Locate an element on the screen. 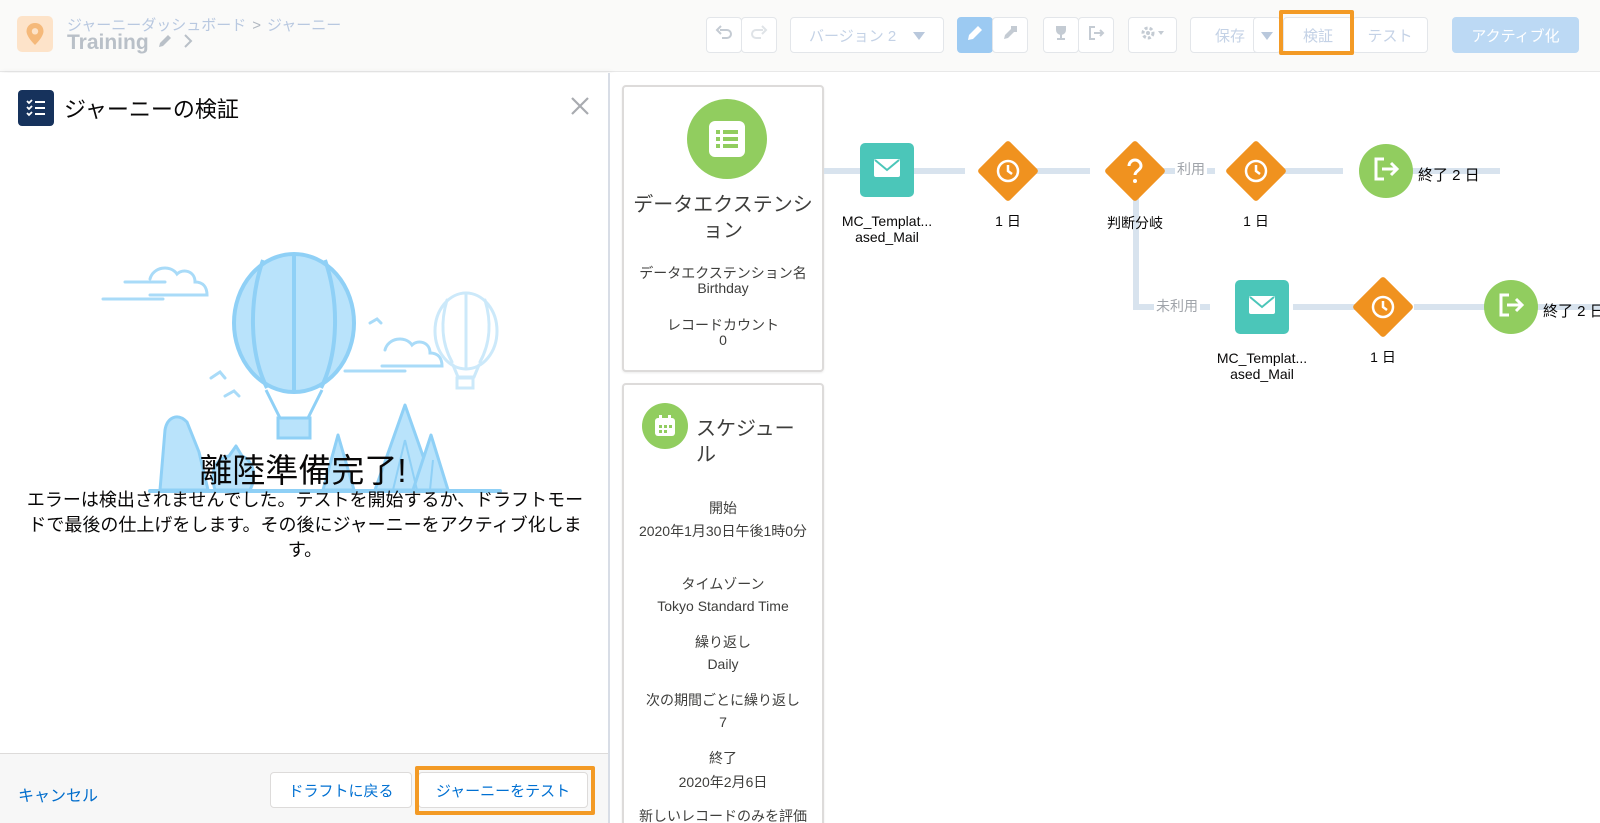  decision-split-label: 判断分岐 is located at coordinates (1135, 223).